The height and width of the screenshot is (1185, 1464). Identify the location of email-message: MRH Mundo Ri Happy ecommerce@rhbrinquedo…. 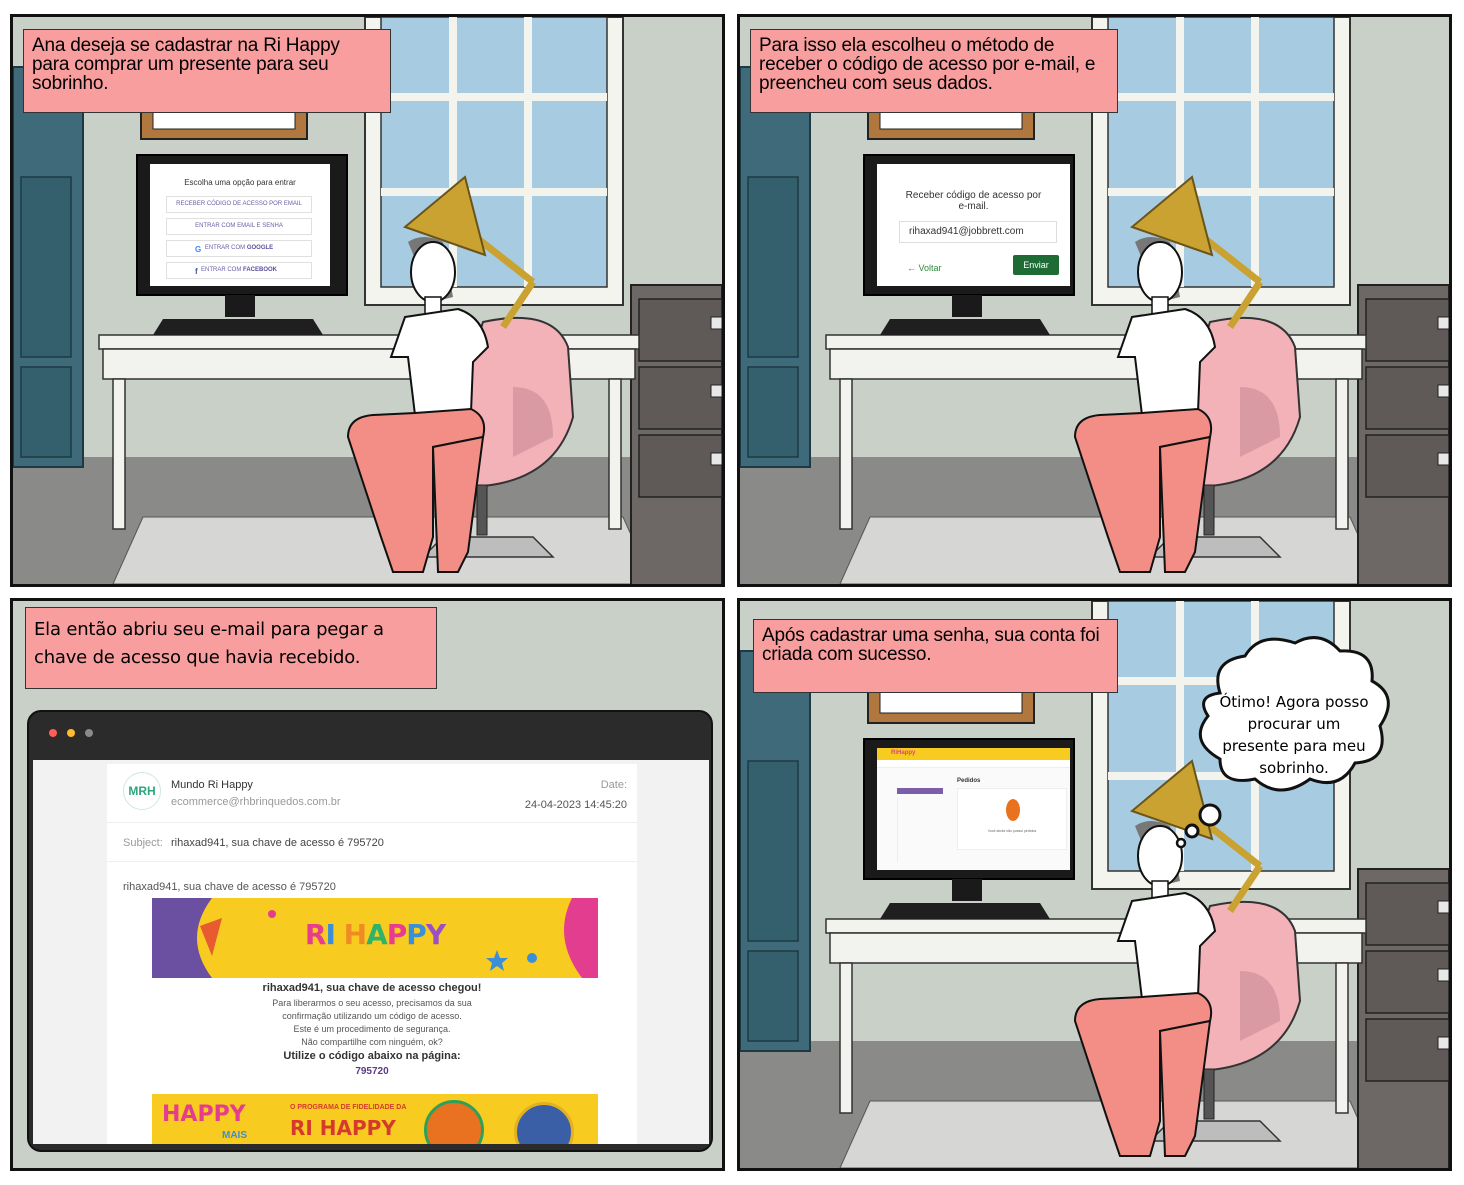
(372, 954).